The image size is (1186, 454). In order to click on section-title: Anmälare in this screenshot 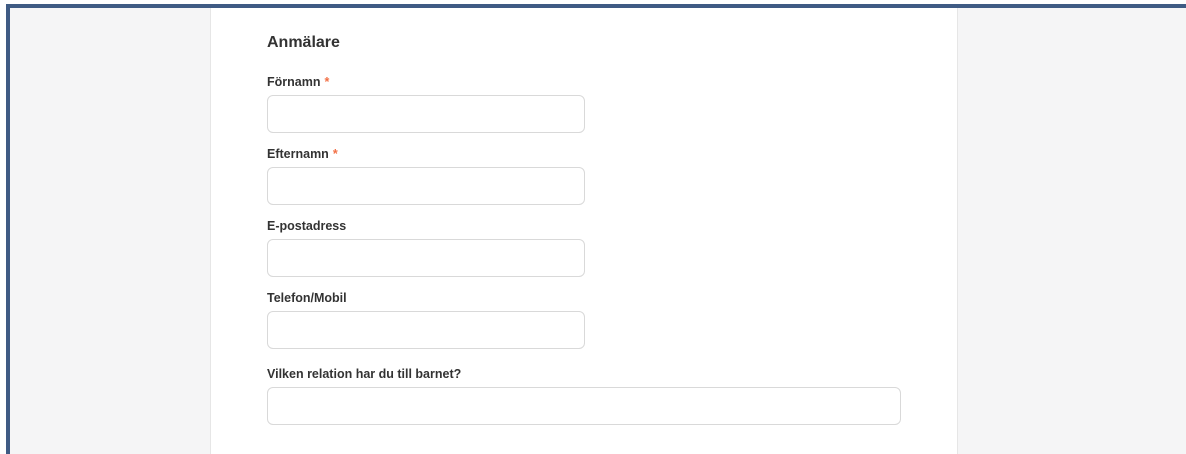, I will do `click(303, 42)`.